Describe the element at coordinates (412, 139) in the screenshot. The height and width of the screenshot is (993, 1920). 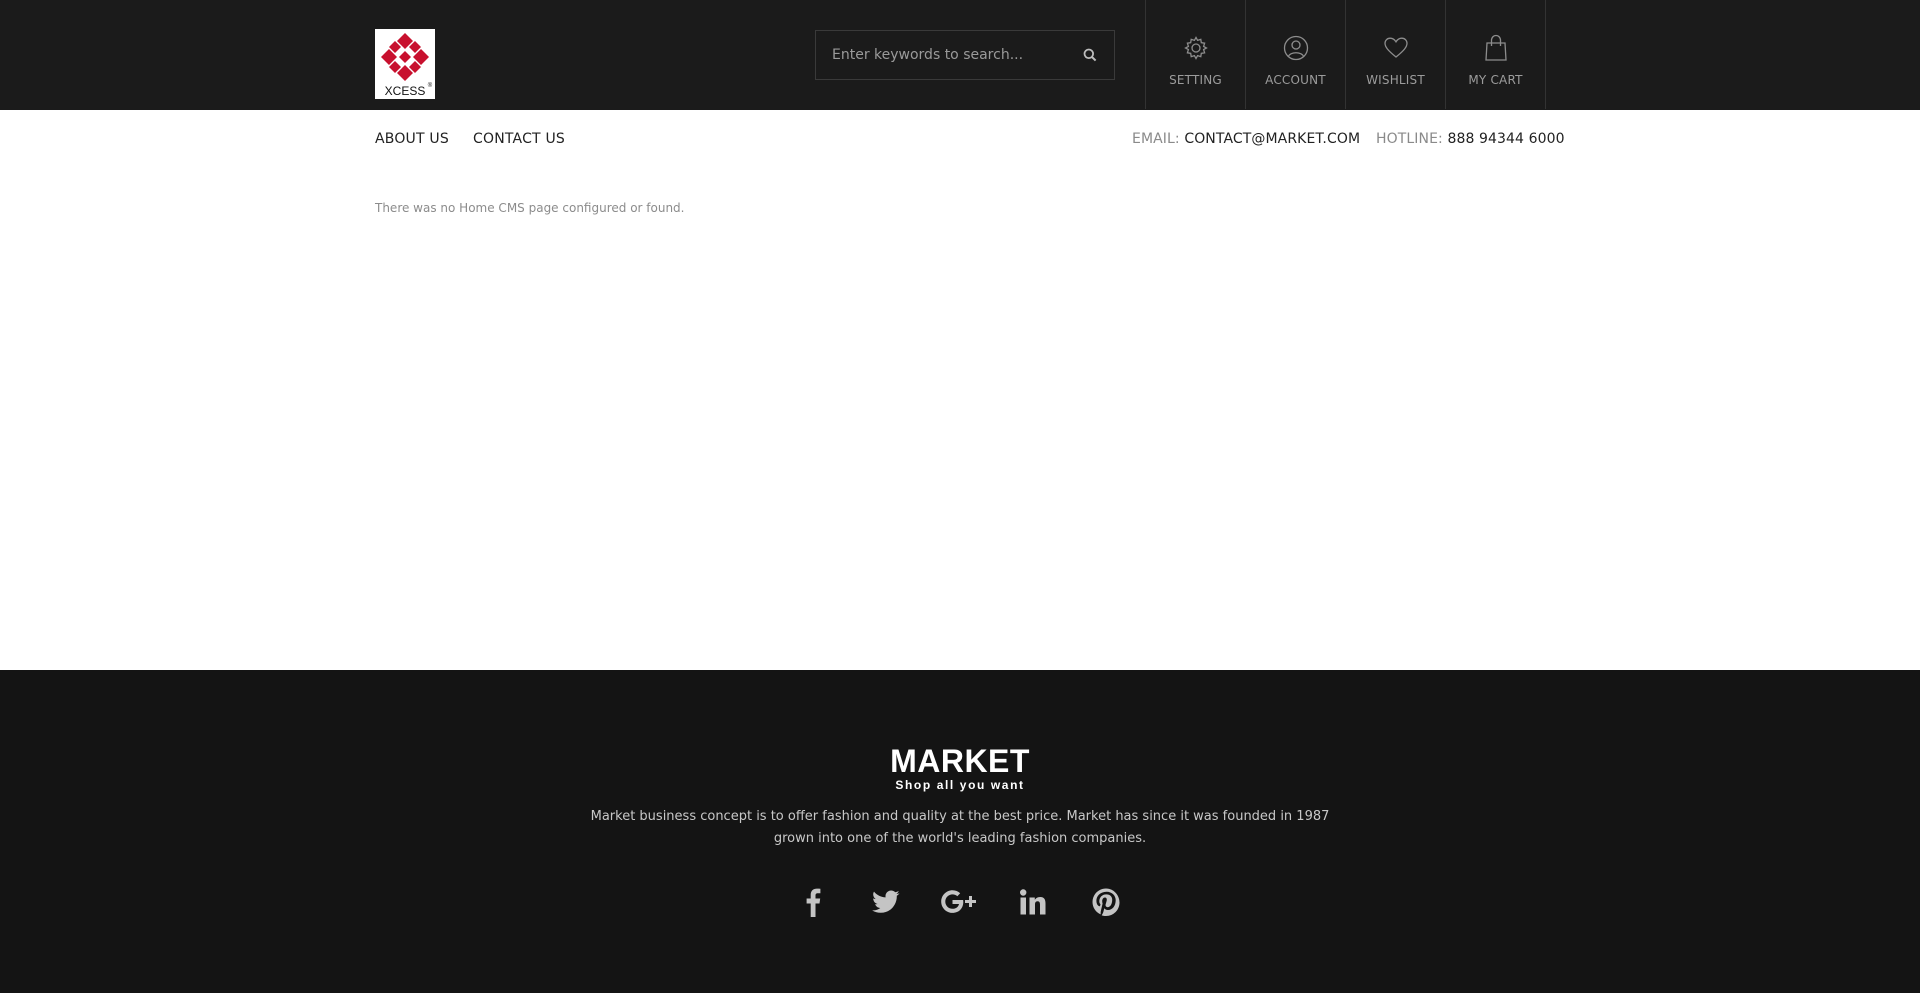
I see `about-us-link: ABOUT US` at that location.